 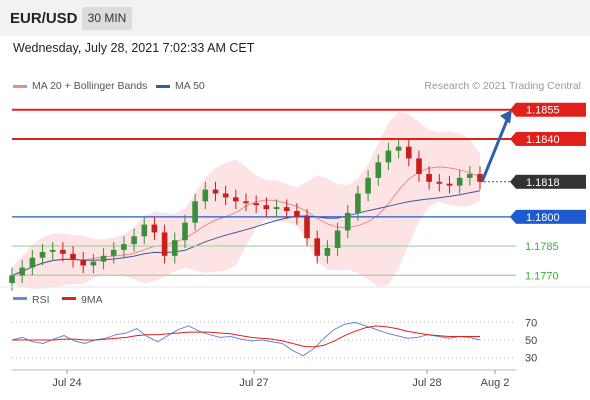 I want to click on rsi-ma-swatch-icon, so click(x=69, y=298).